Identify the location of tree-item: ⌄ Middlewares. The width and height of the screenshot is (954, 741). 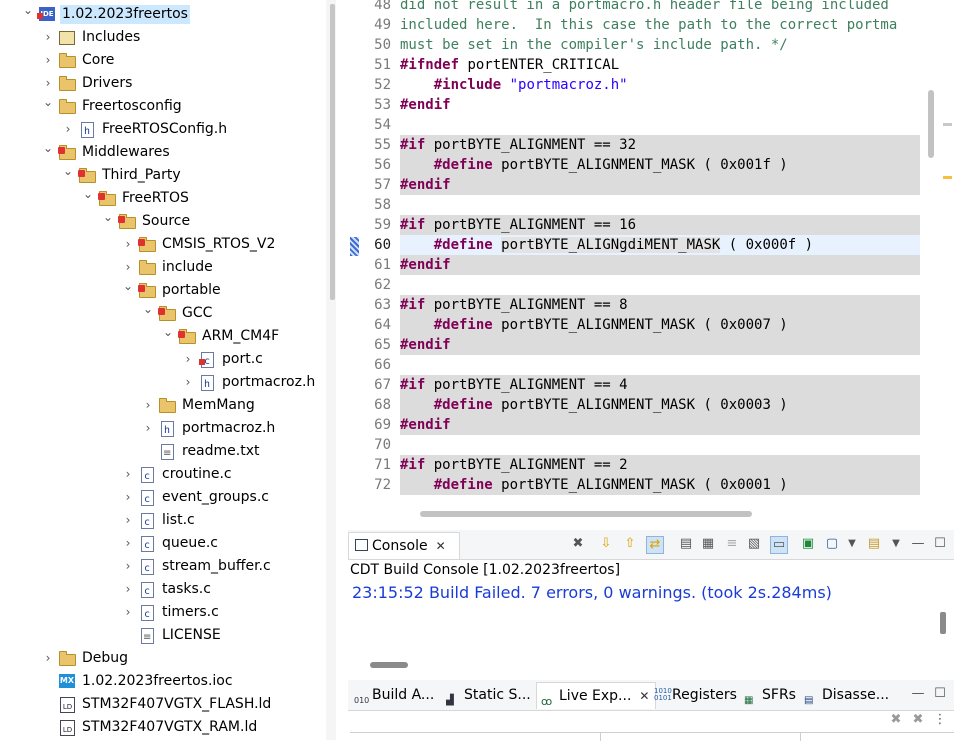
(163, 152).